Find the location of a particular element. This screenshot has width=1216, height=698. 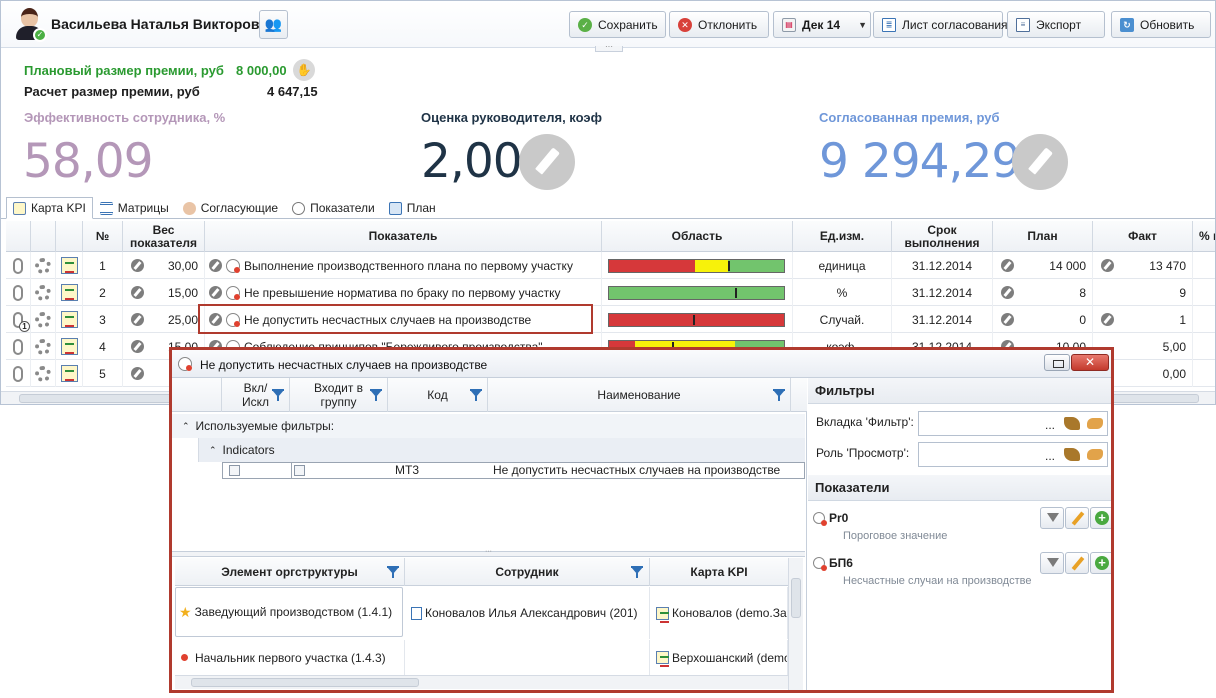

col-indicator: Показатель is located at coordinates (403, 236).